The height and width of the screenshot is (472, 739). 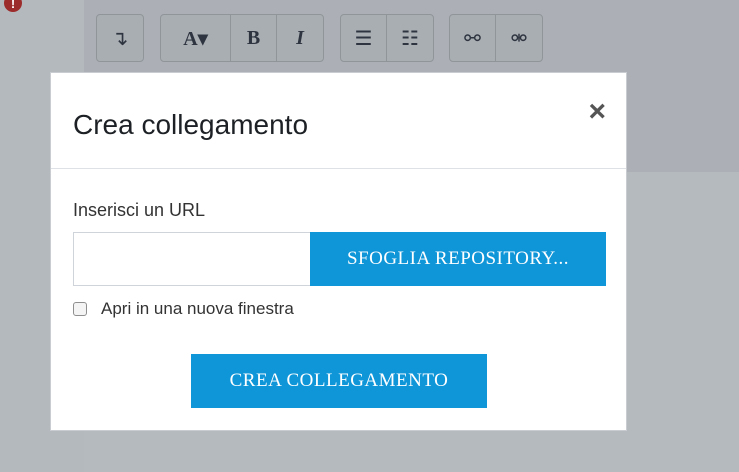 I want to click on new-window-checkbox, so click(x=80, y=309).